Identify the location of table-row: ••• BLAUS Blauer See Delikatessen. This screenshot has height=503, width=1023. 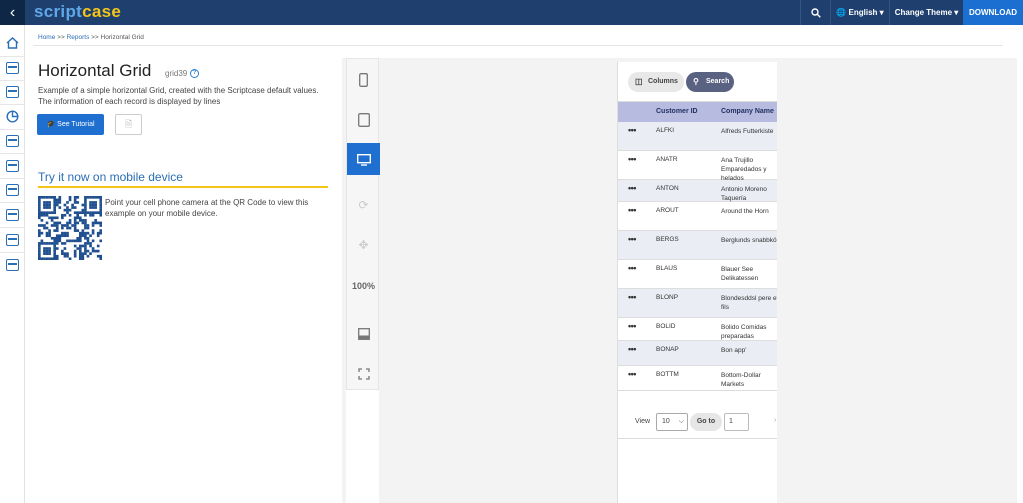
(697, 274).